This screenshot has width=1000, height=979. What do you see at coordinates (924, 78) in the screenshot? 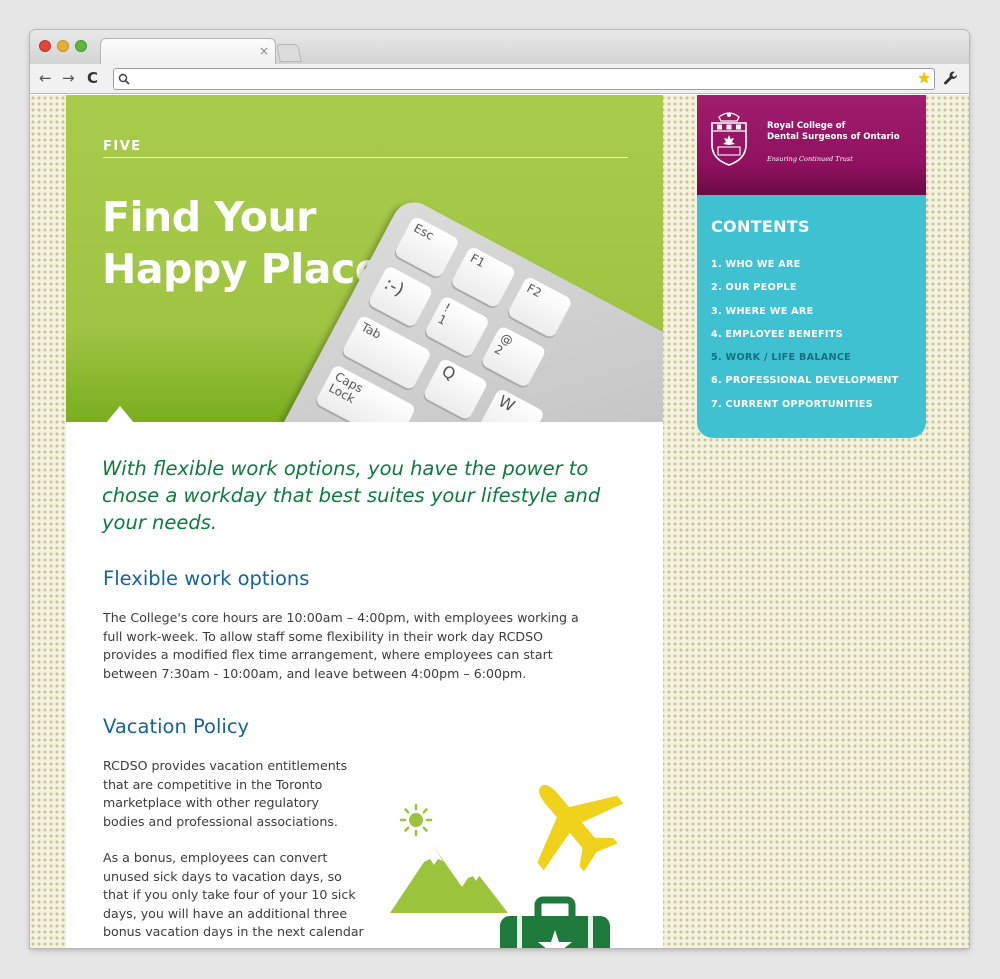
I see `star-icon: ★` at bounding box center [924, 78].